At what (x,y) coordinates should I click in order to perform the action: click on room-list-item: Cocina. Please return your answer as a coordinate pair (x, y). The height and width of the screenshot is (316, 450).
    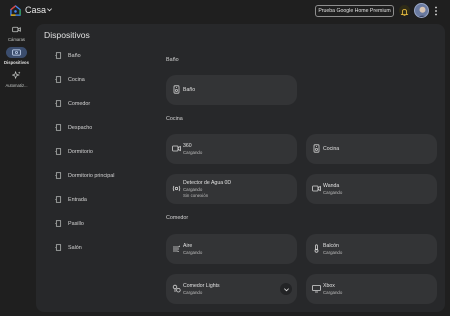
    Looking at the image, I should click on (70, 79).